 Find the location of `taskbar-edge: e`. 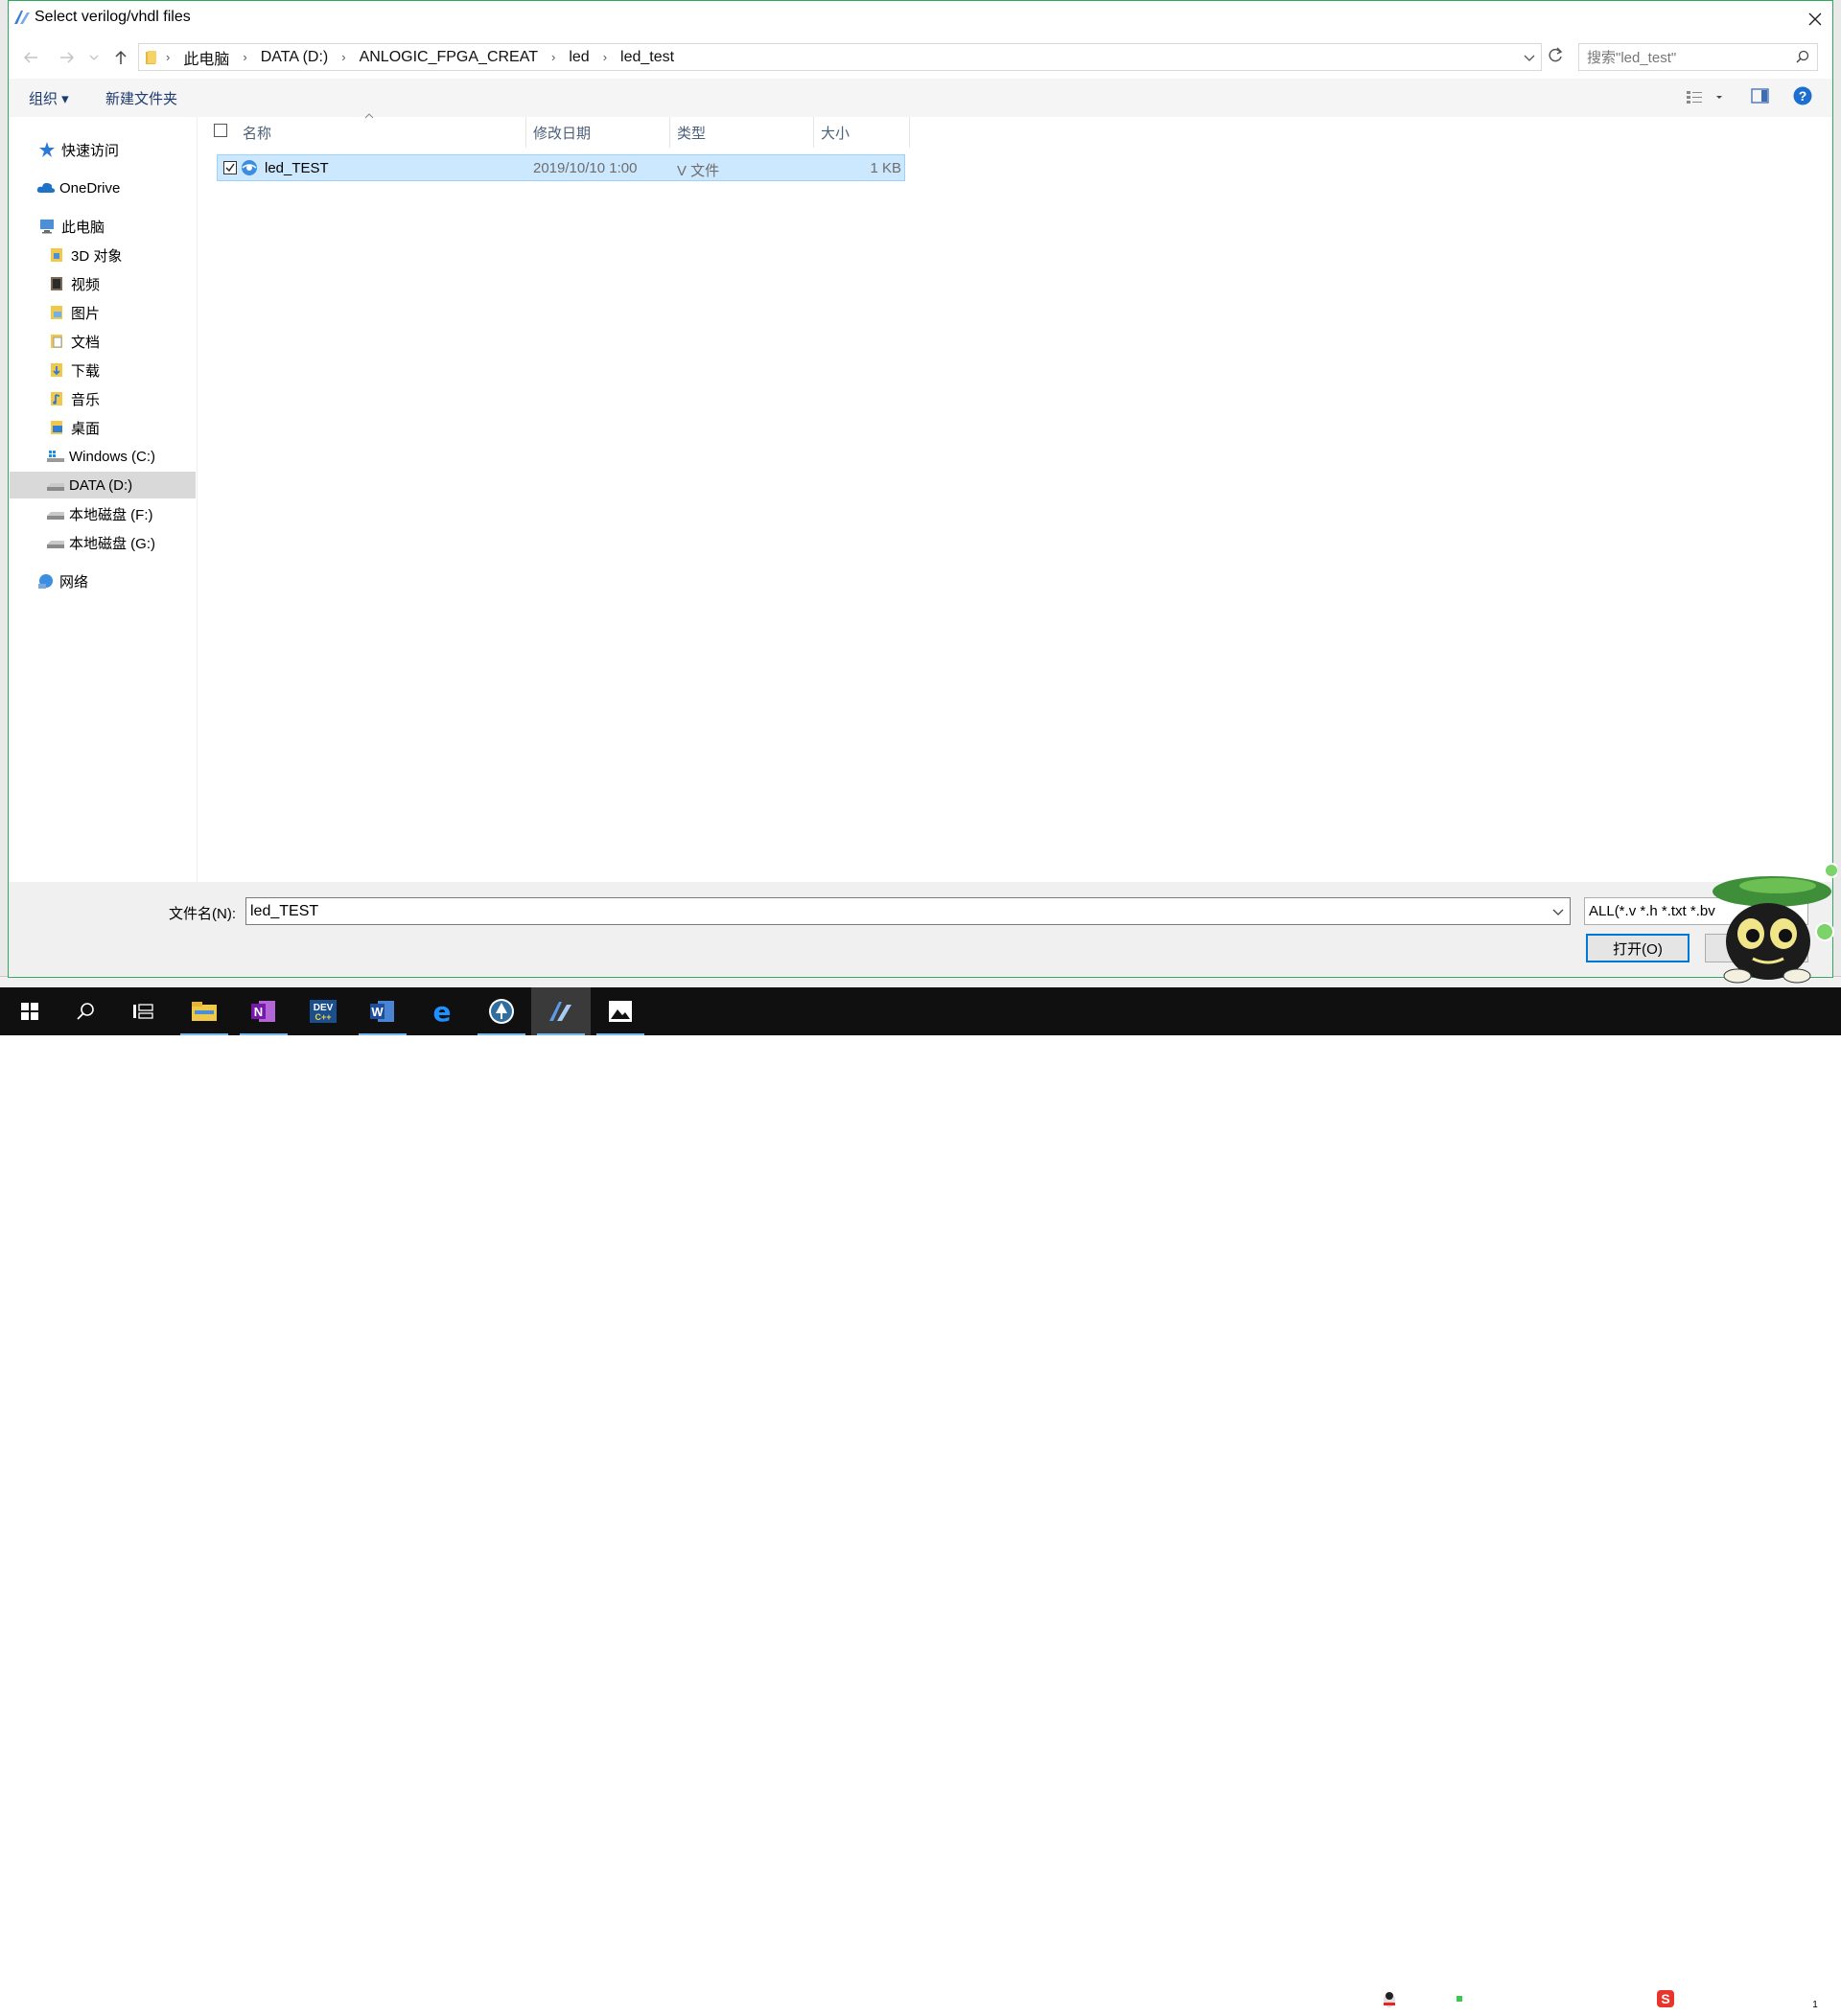

taskbar-edge: e is located at coordinates (442, 1011).